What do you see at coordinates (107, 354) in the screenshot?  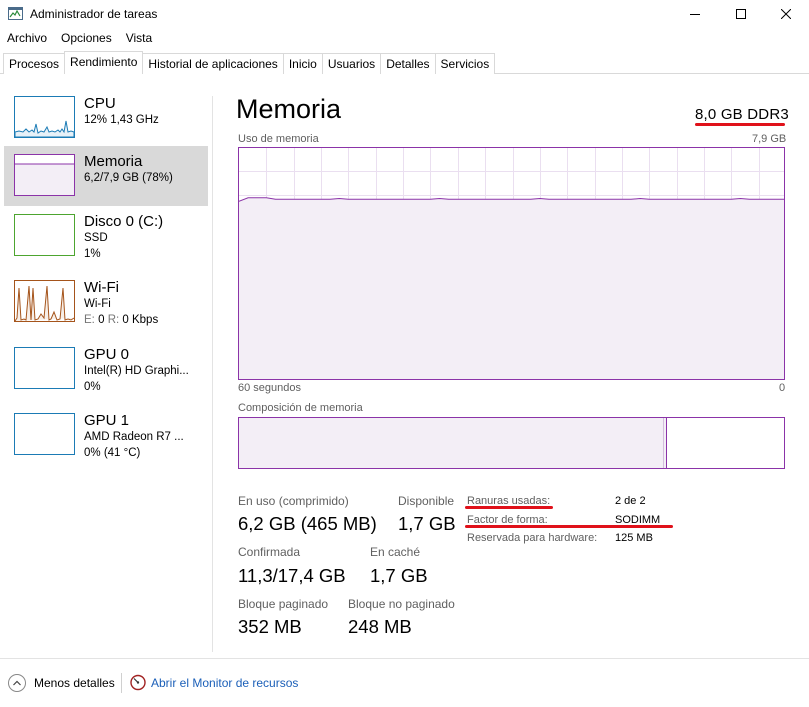 I see `sidebar-item-label: GPU 0` at bounding box center [107, 354].